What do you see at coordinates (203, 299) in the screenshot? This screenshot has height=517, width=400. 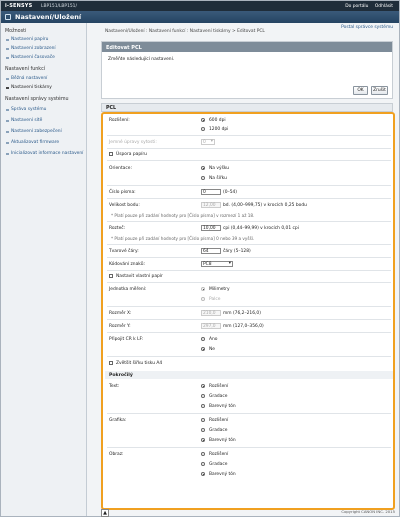 I see `inch-radio` at bounding box center [203, 299].